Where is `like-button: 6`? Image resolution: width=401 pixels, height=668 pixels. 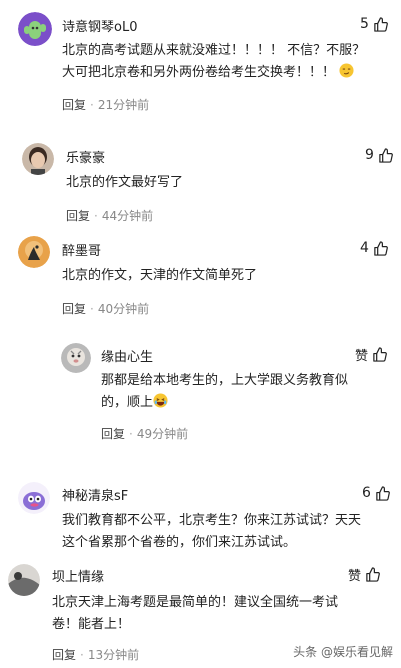 like-button: 6 is located at coordinates (376, 493).